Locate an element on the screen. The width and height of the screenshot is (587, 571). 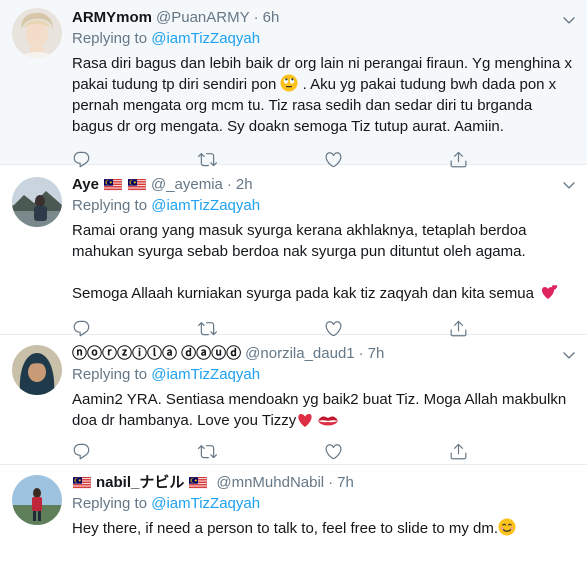
red-heart-emoji is located at coordinates (305, 420).